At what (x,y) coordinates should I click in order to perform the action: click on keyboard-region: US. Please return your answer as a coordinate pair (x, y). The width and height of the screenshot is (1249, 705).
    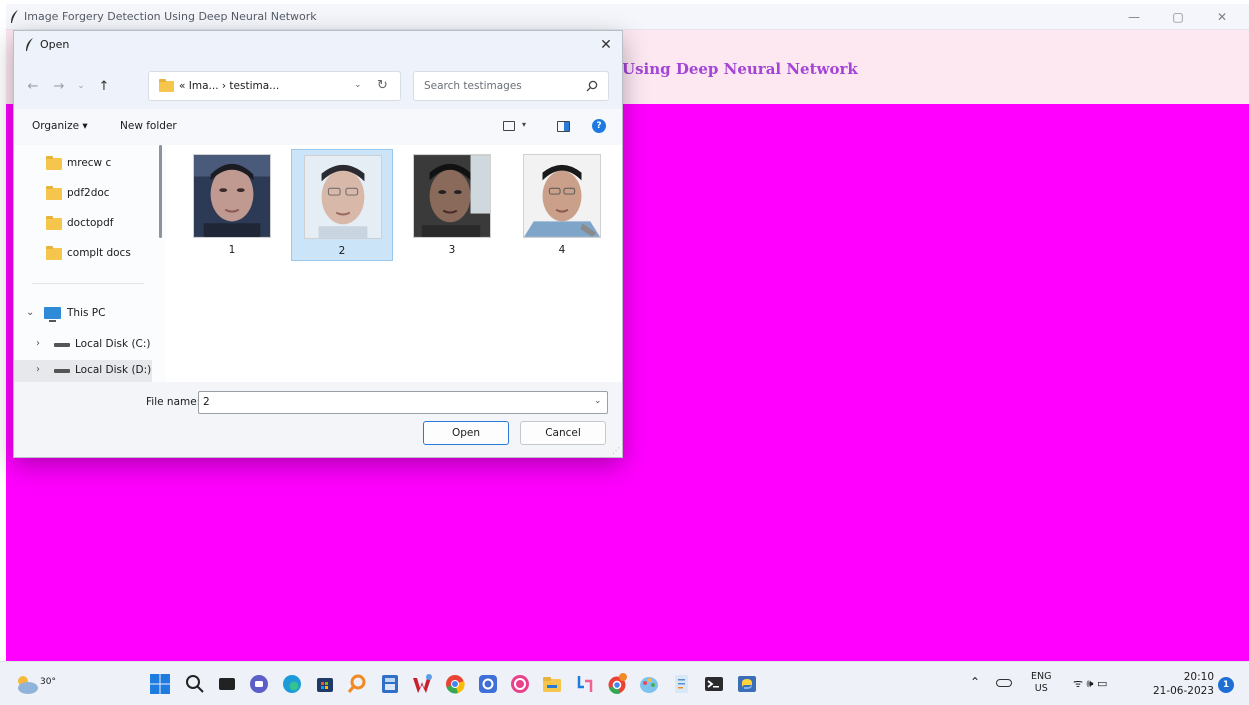
    Looking at the image, I should click on (1041, 688).